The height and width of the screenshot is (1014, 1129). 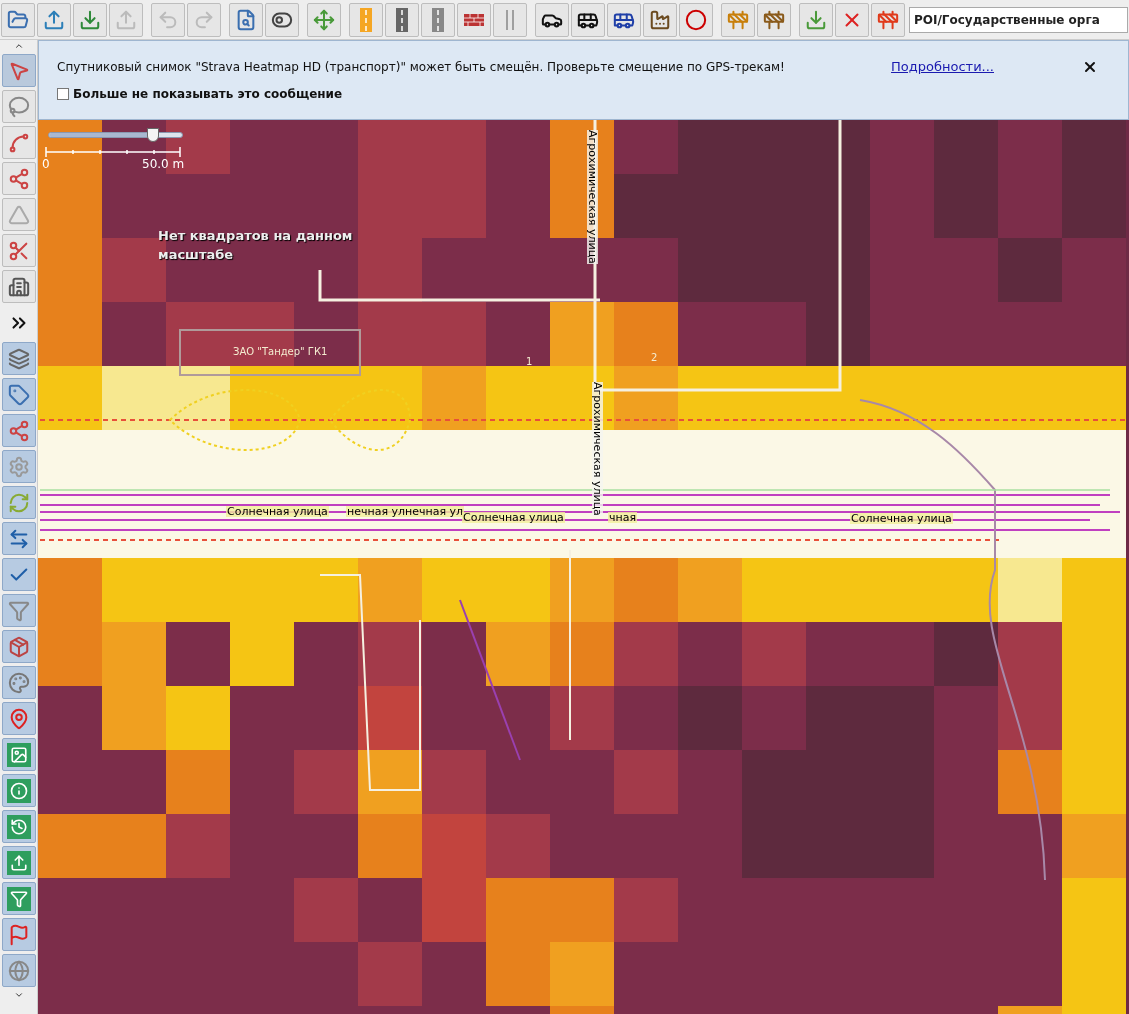 What do you see at coordinates (115, 135) in the screenshot?
I see `opacity-slider` at bounding box center [115, 135].